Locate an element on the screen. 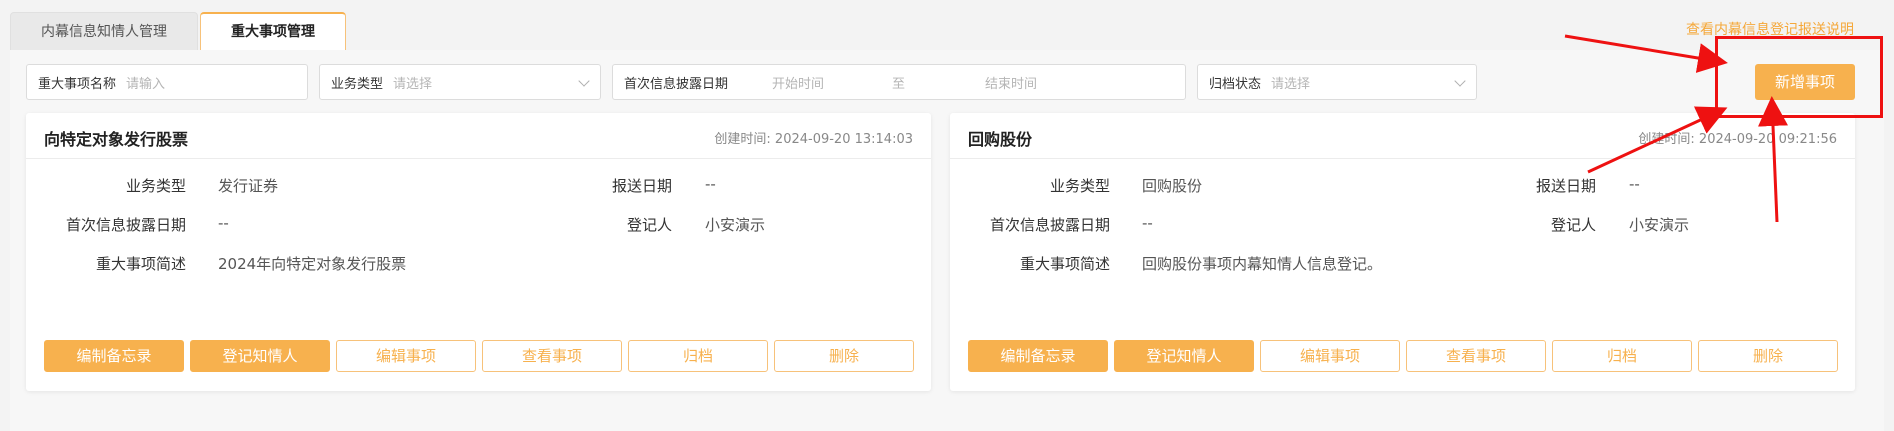 The image size is (1894, 431). created-value: 2024-09-20 13:14:03 is located at coordinates (843, 139).